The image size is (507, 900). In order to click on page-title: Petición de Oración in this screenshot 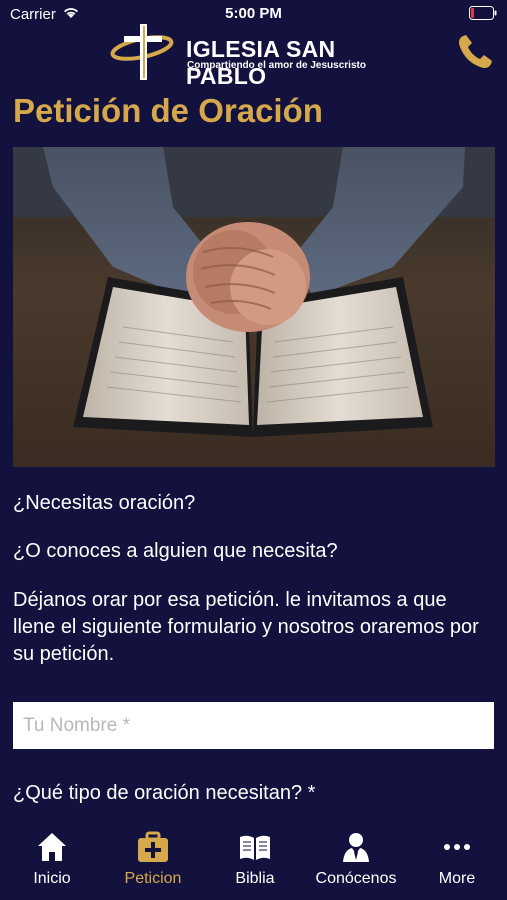, I will do `click(168, 110)`.